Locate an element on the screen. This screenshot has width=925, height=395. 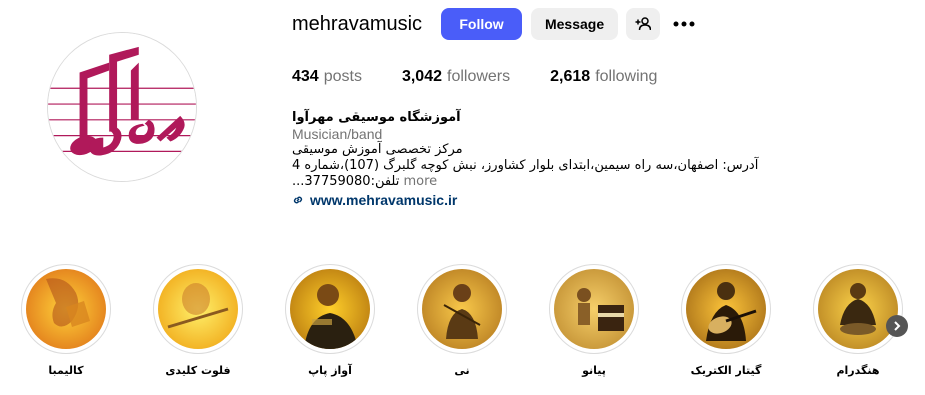
highlight-piano: پیانو is located at coordinates (594, 320).